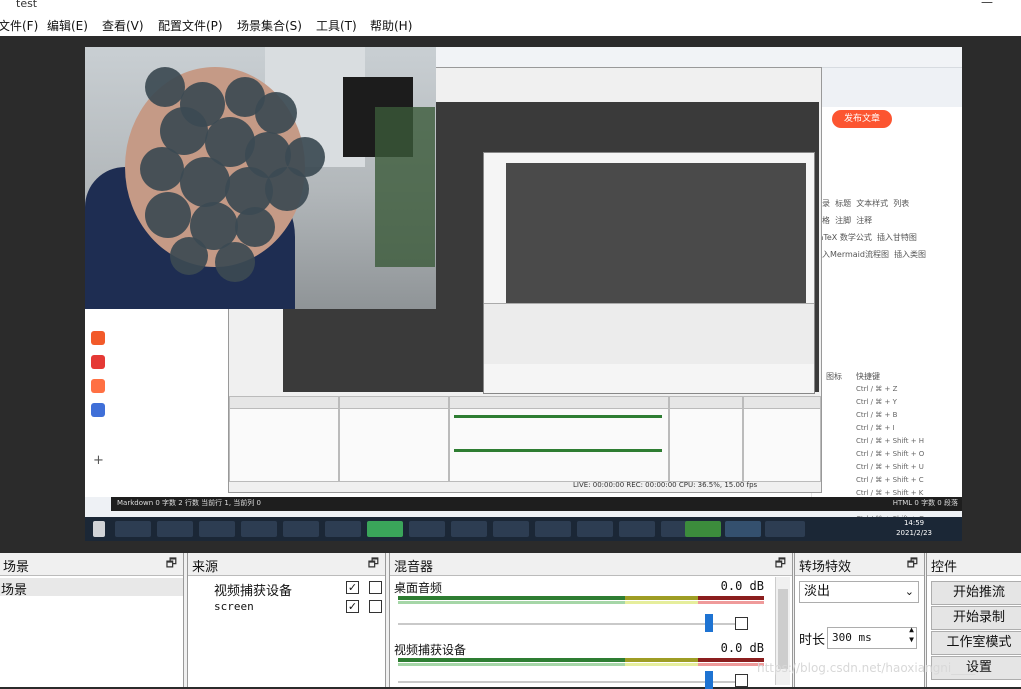 This screenshot has width=1021, height=689. I want to click on menu-help: 帮助(H), so click(391, 25).